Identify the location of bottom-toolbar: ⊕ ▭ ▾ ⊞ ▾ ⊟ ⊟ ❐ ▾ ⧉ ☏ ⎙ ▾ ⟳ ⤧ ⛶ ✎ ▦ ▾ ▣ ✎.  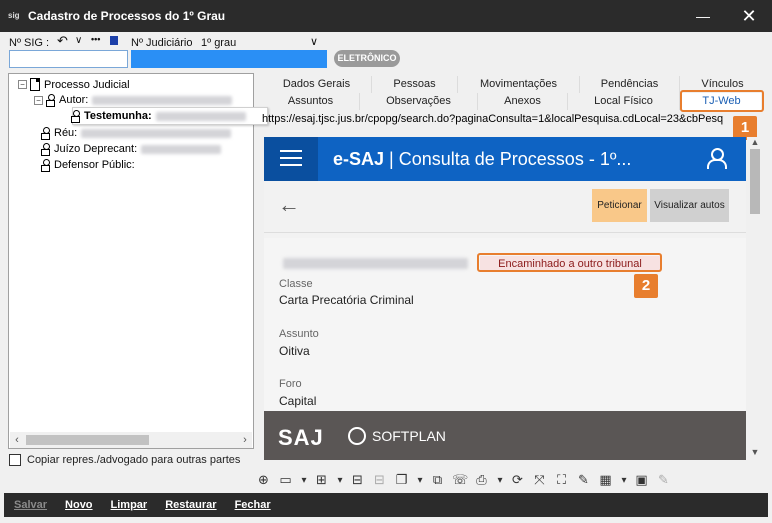
(467, 480).